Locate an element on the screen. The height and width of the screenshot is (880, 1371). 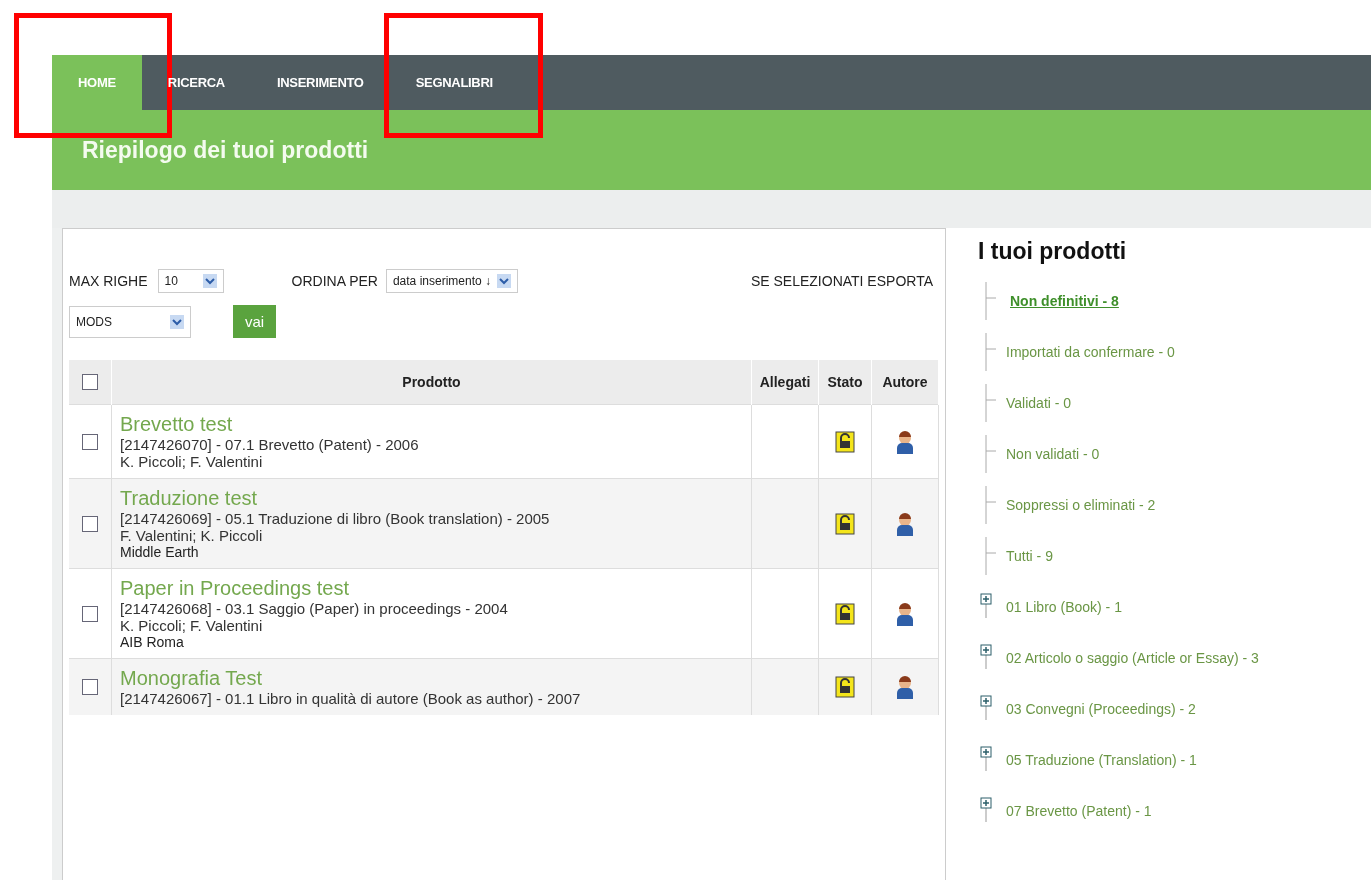
sort-select: data inserimento ↓ is located at coordinates (451, 281).